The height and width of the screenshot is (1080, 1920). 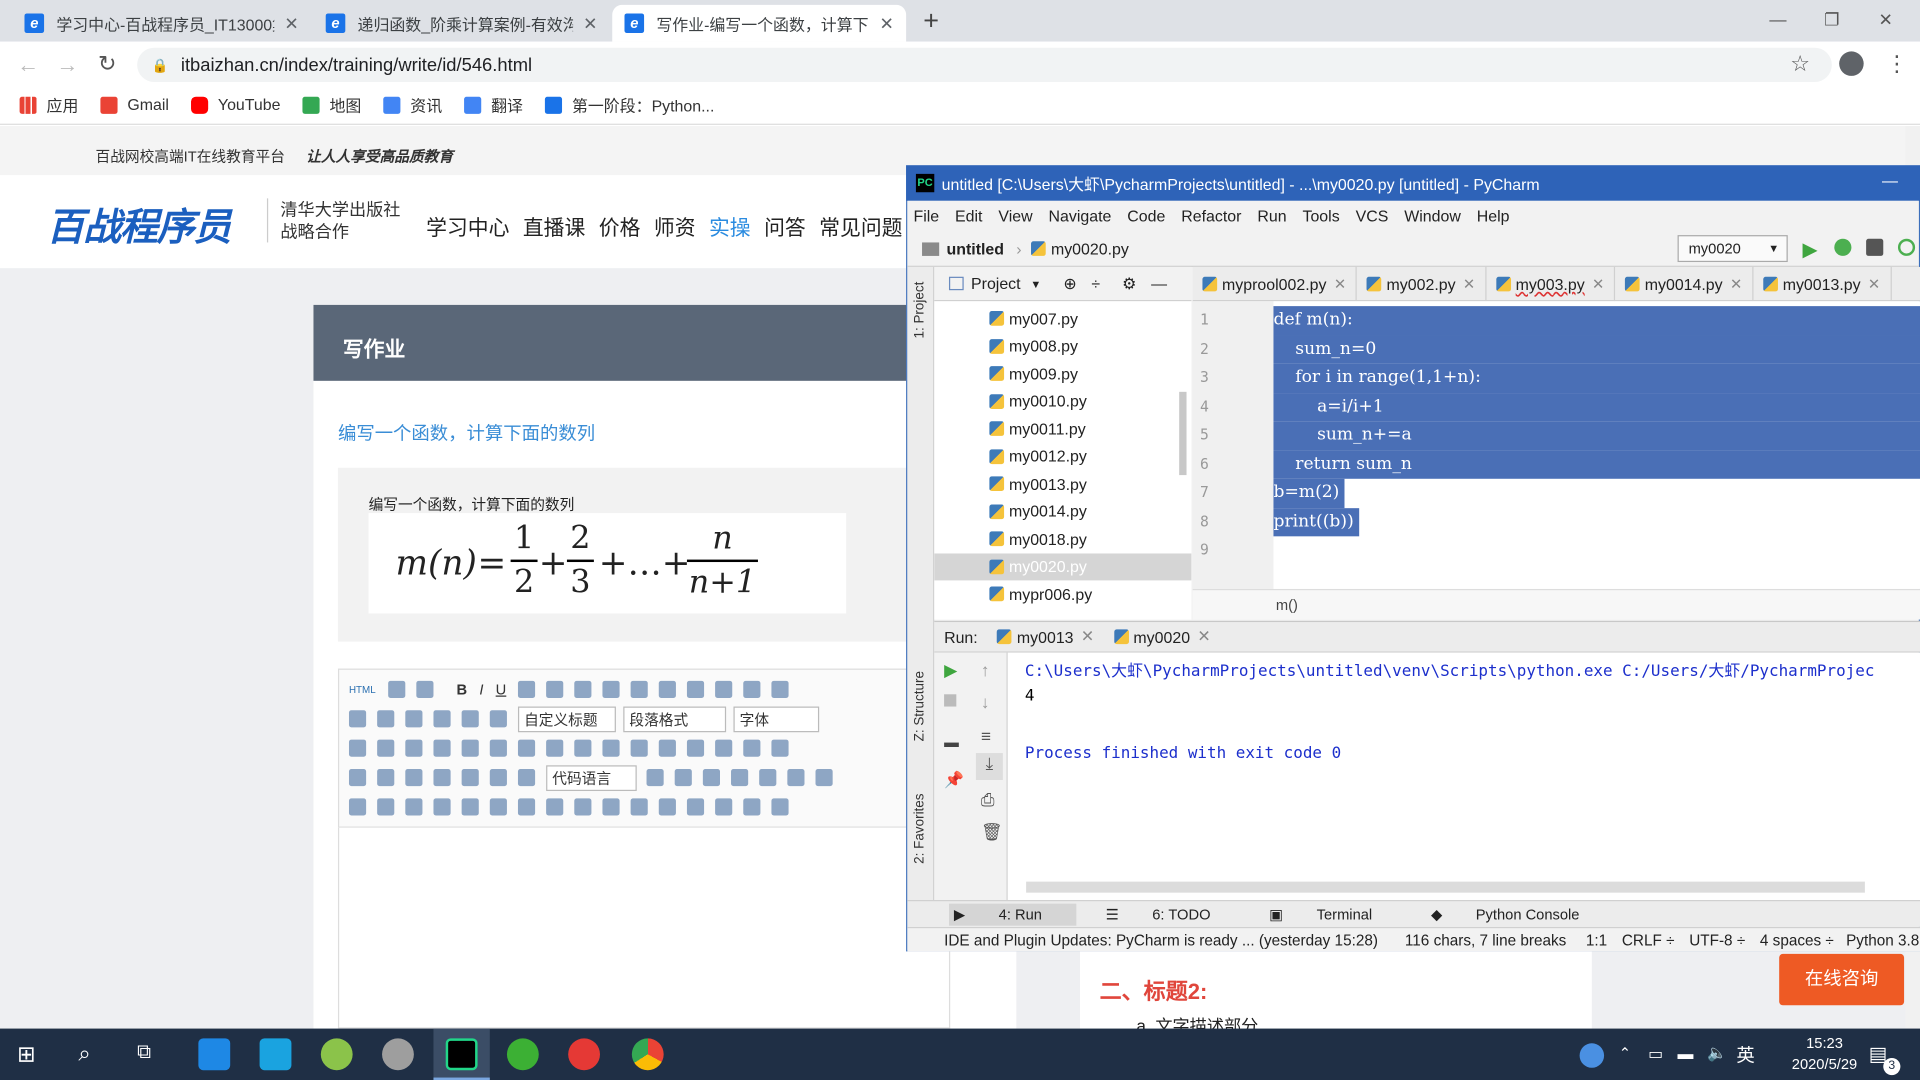 I want to click on tool-python-console: ◆ Python Console, so click(x=1520, y=914).